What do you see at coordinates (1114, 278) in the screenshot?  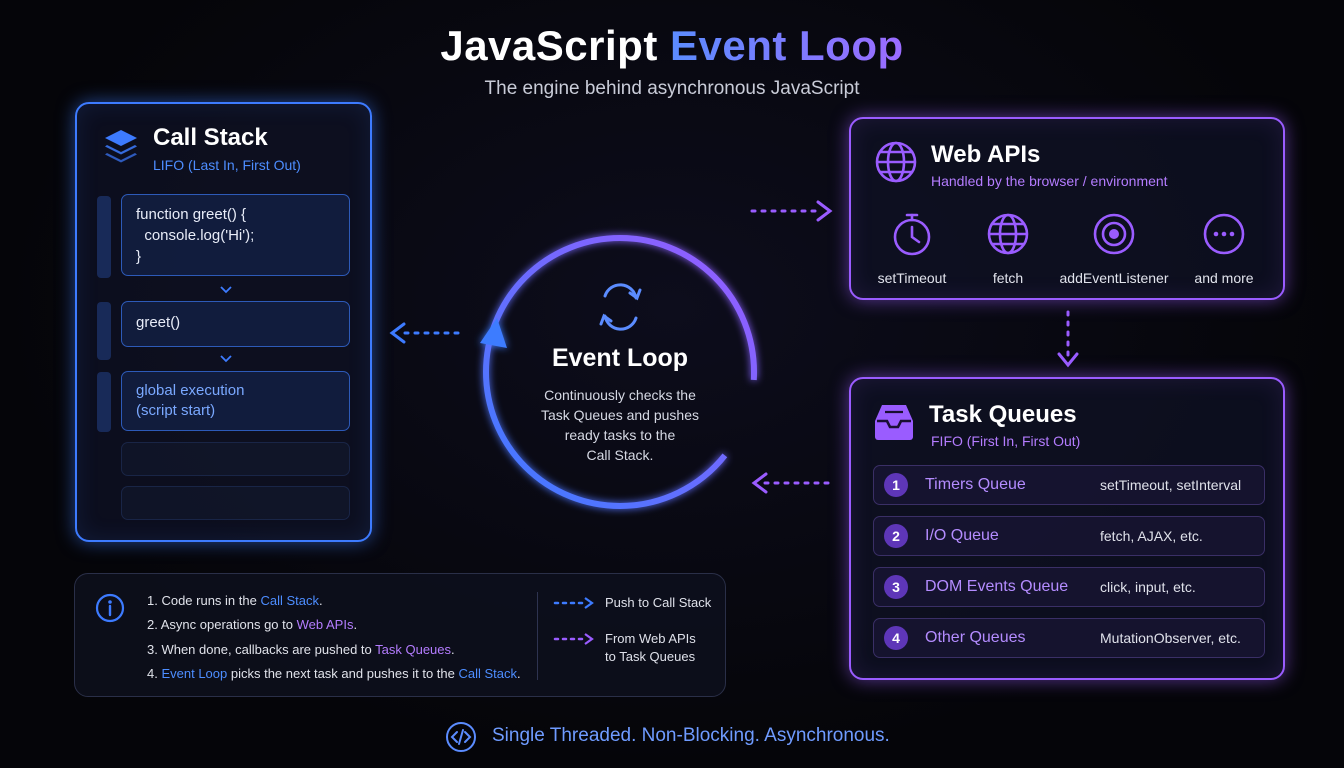 I see `api-label: addEventListener` at bounding box center [1114, 278].